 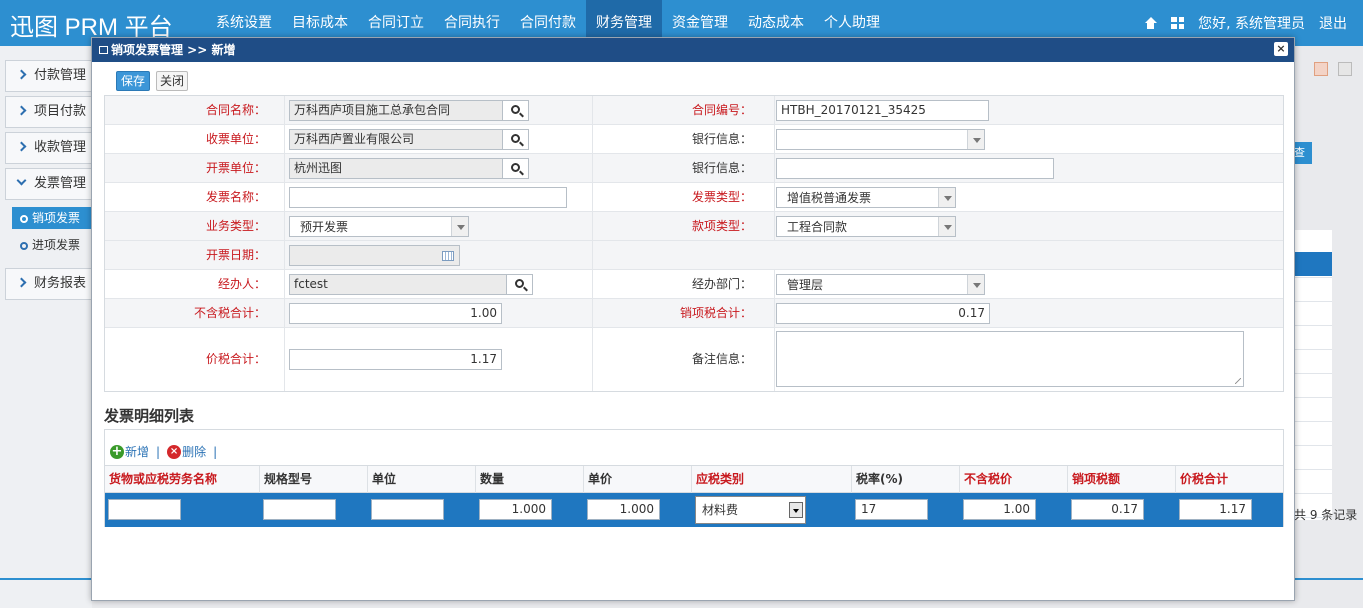 I want to click on issue-date-label: 开票日期：, so click(x=195, y=255).